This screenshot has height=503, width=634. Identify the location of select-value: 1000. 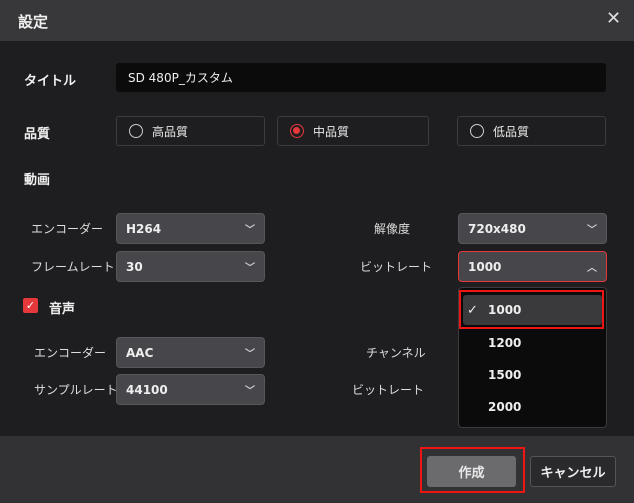
(485, 266).